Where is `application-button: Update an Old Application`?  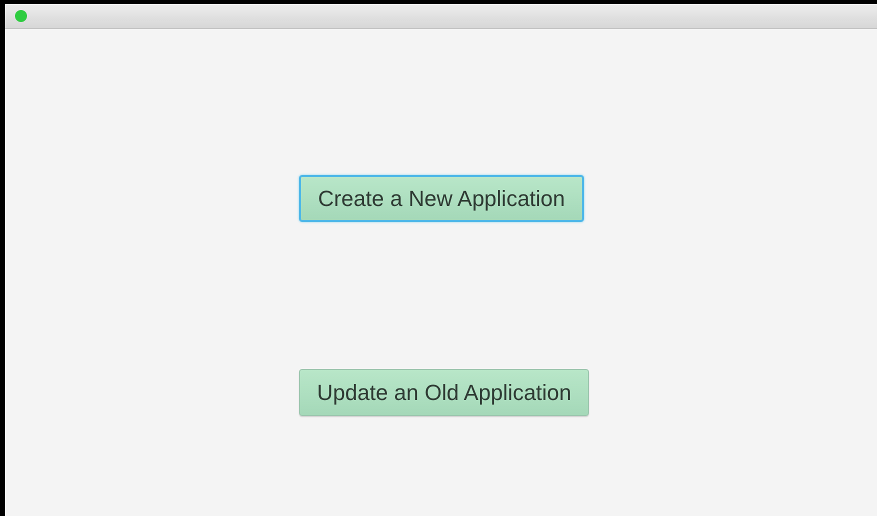 application-button: Update an Old Application is located at coordinates (444, 392).